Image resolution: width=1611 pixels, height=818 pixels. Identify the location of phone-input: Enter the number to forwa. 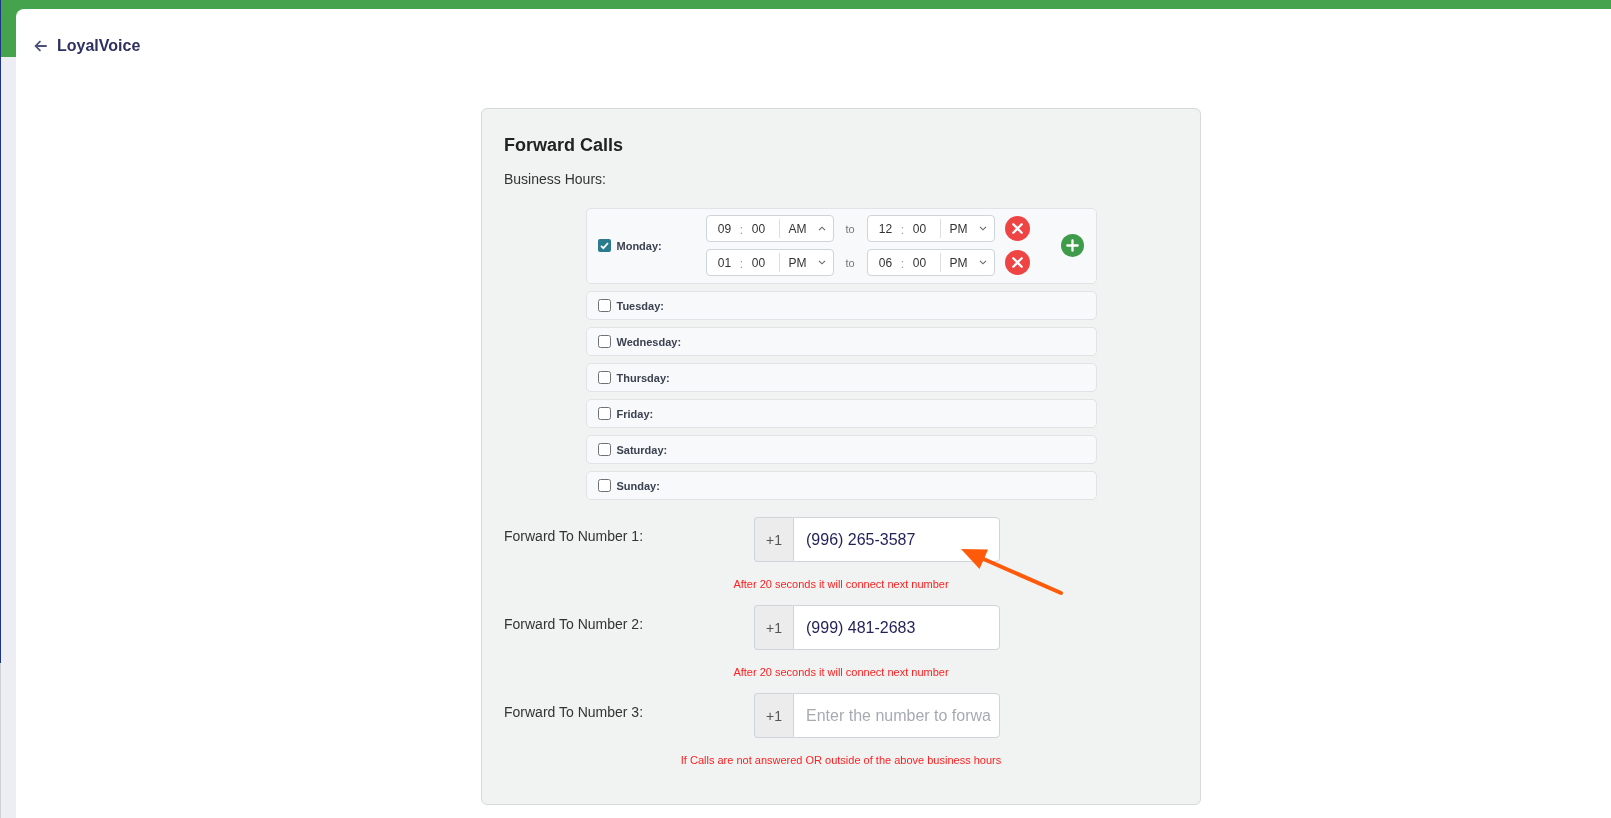
(896, 715).